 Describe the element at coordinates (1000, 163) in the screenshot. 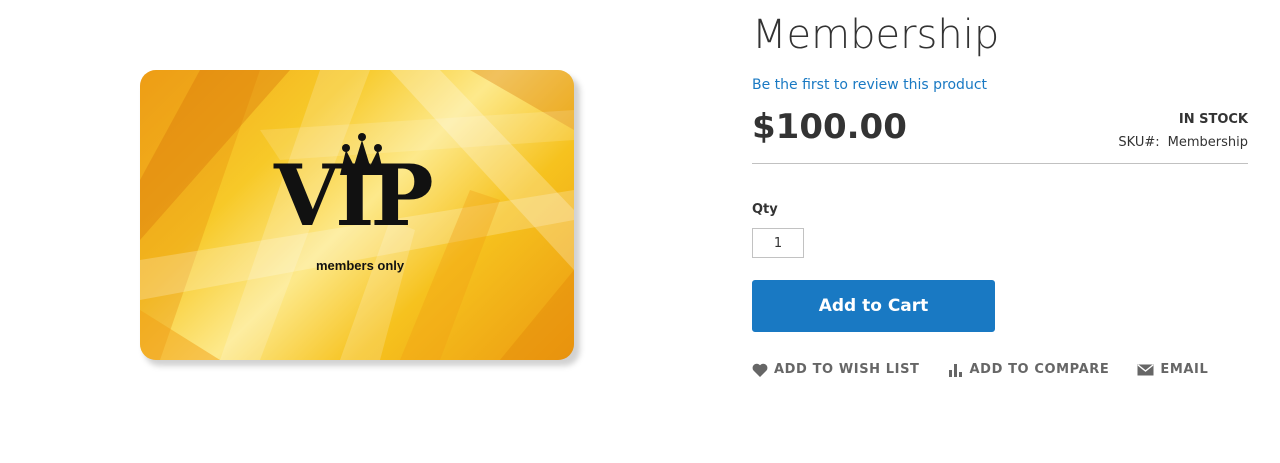

I see `divider` at that location.